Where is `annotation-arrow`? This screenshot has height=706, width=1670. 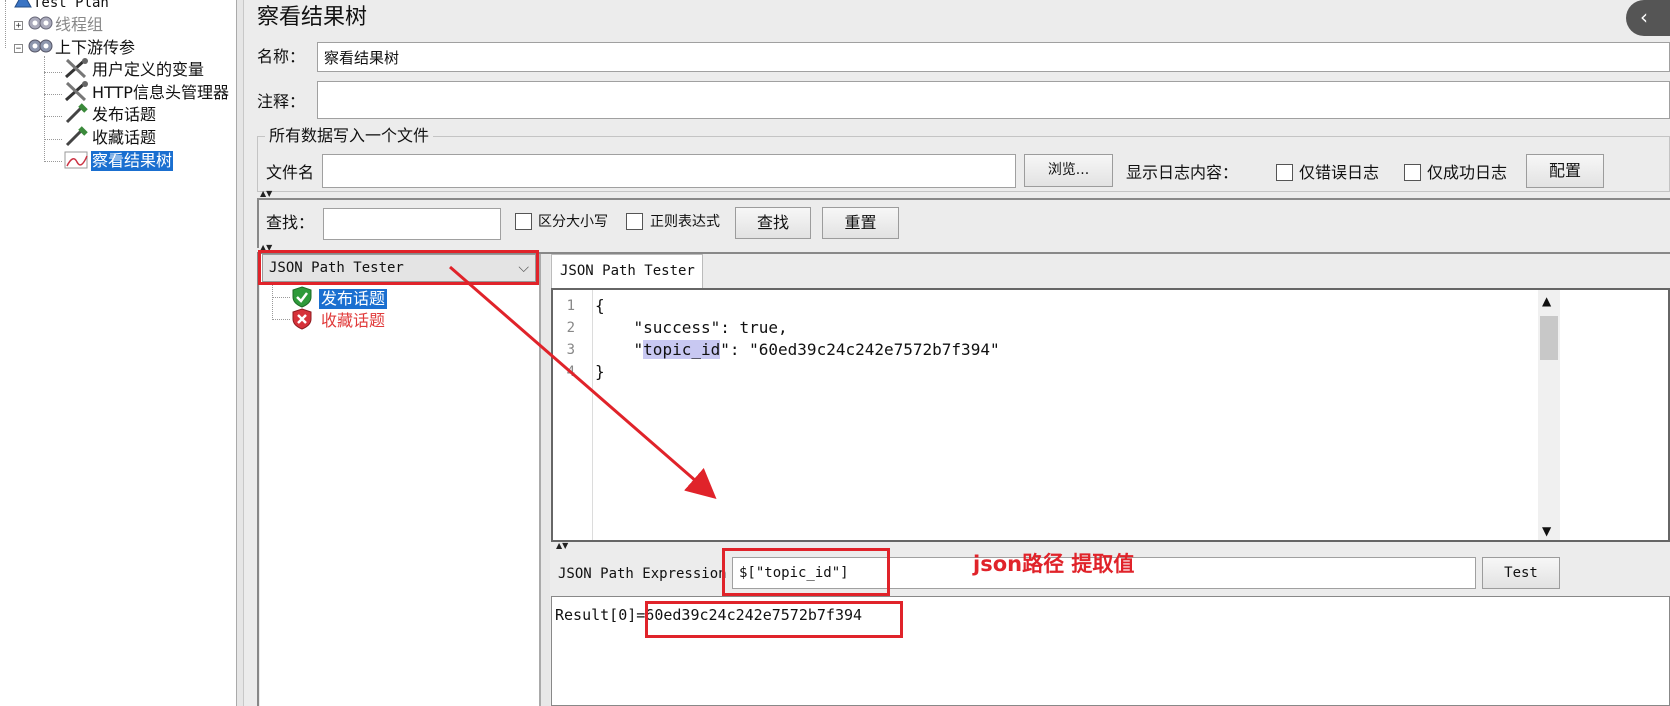 annotation-arrow is located at coordinates (583, 382).